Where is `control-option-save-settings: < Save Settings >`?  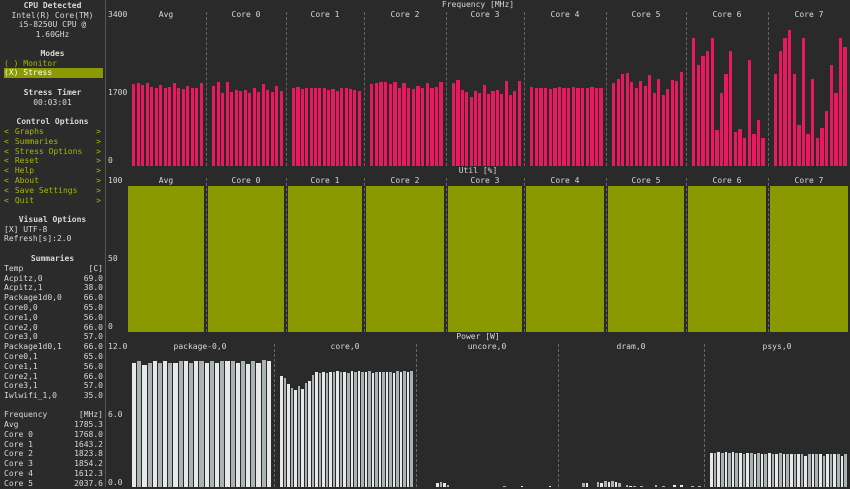
control-option-save-settings: < Save Settings > is located at coordinates (52, 191).